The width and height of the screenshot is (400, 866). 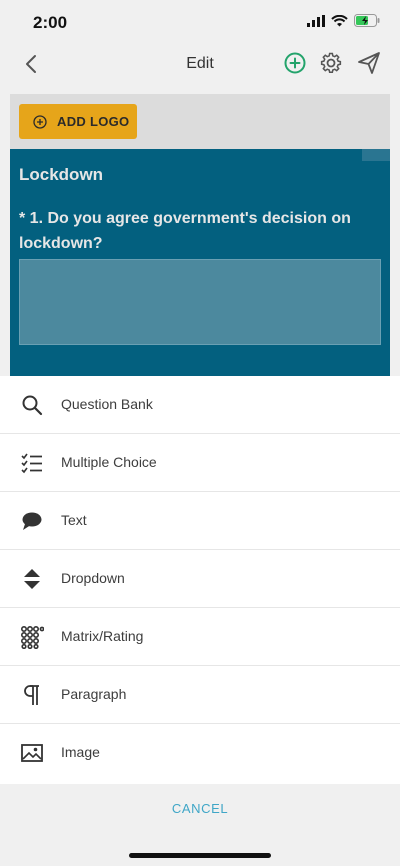 I want to click on image-icon, so click(x=32, y=753).